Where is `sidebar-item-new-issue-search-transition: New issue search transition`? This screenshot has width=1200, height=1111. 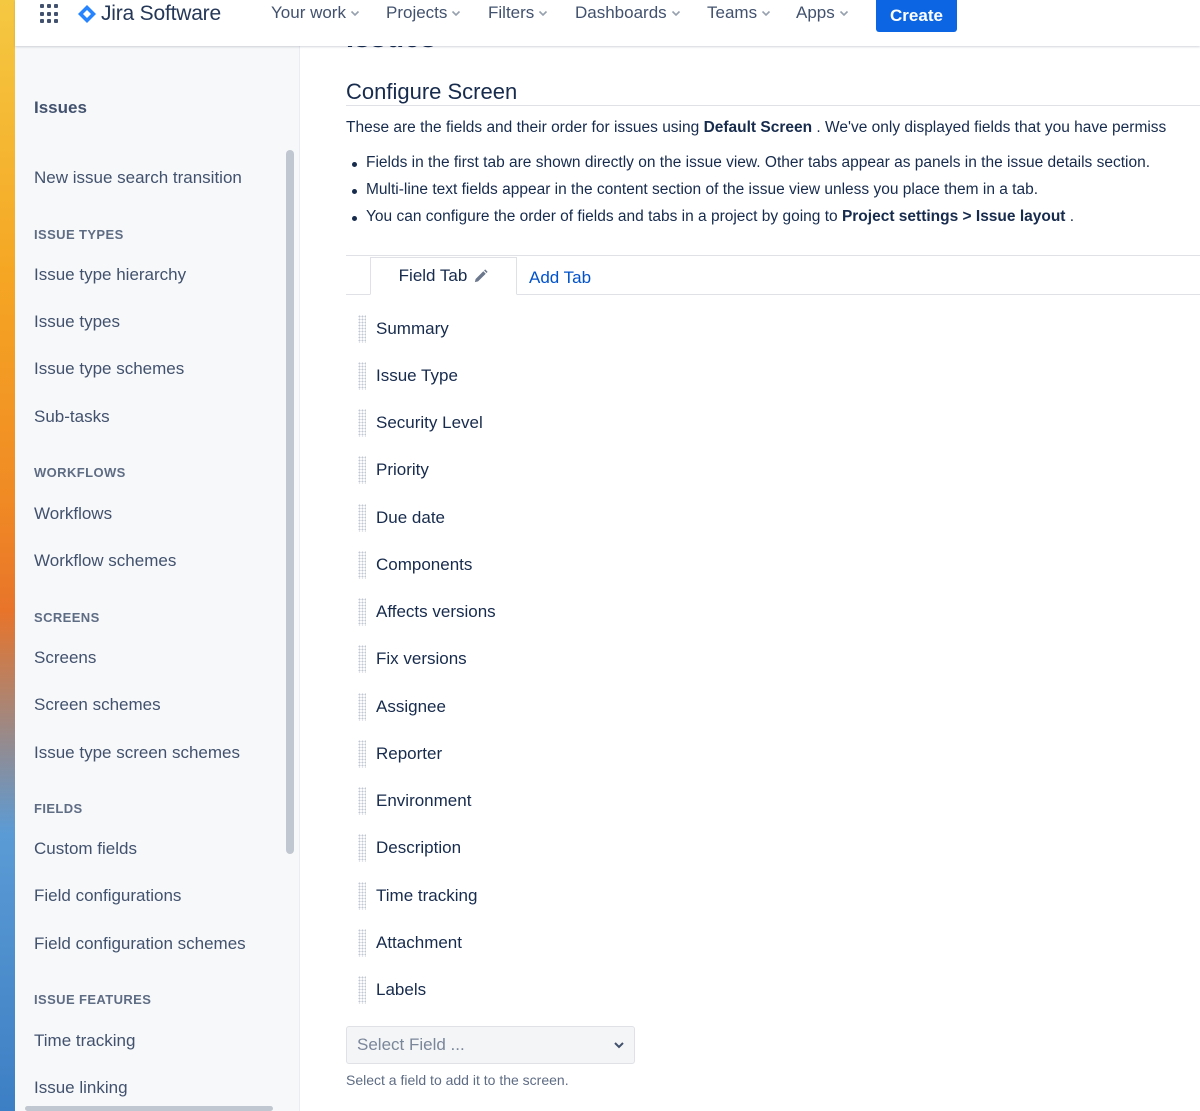
sidebar-item-new-issue-search-transition: New issue search transition is located at coordinates (138, 178).